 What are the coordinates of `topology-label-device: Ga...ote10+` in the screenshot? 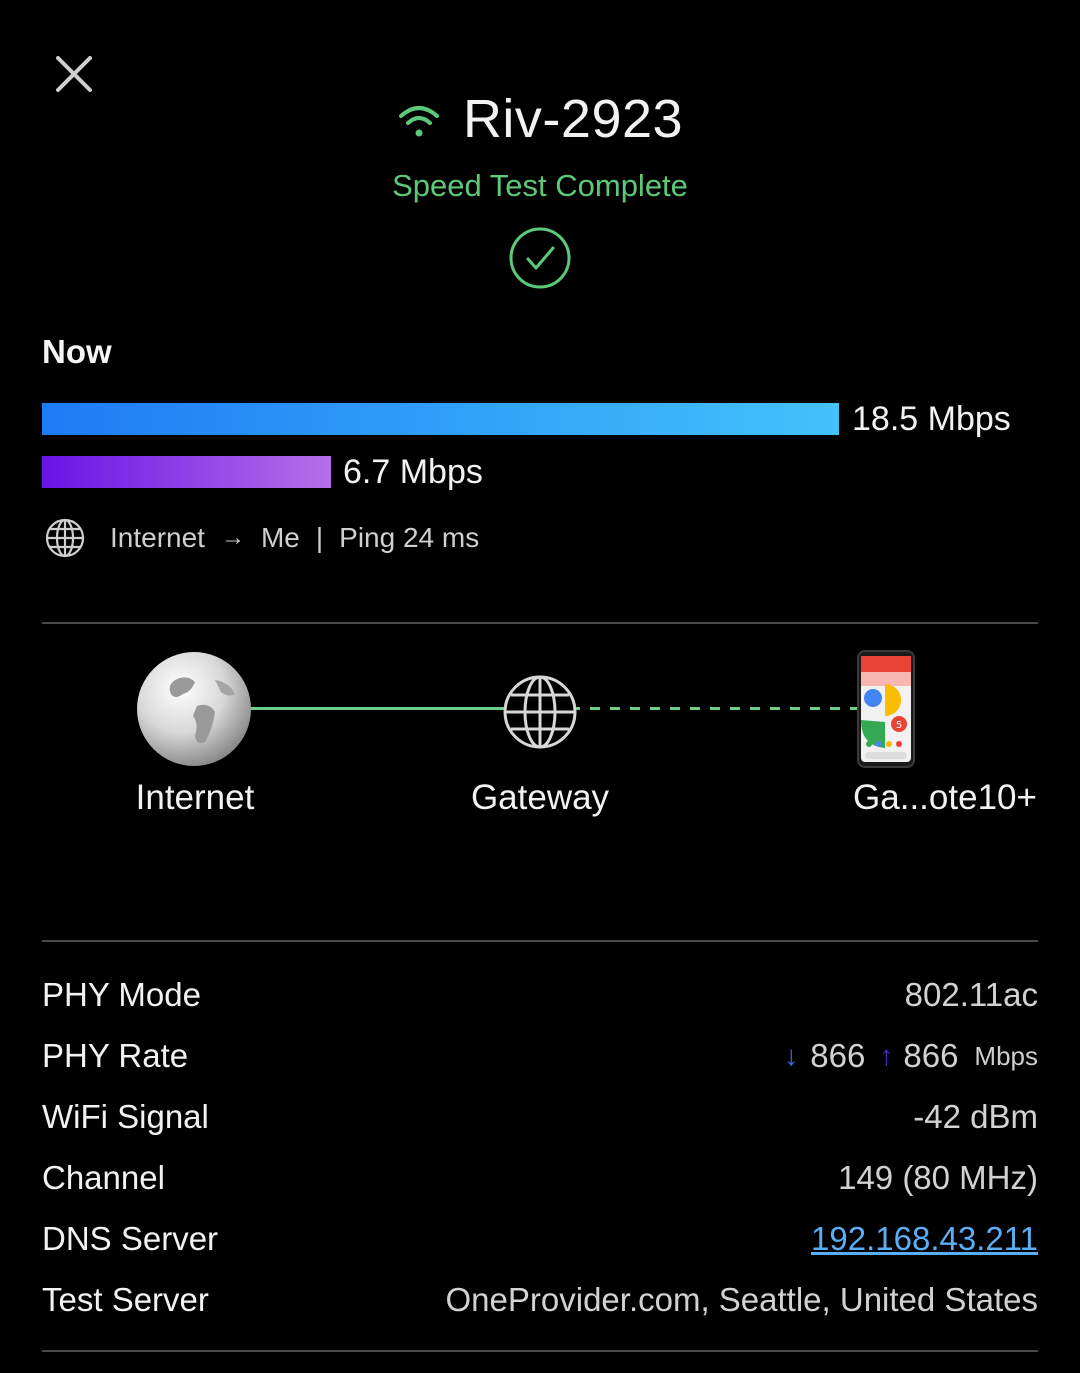 It's located at (945, 797).